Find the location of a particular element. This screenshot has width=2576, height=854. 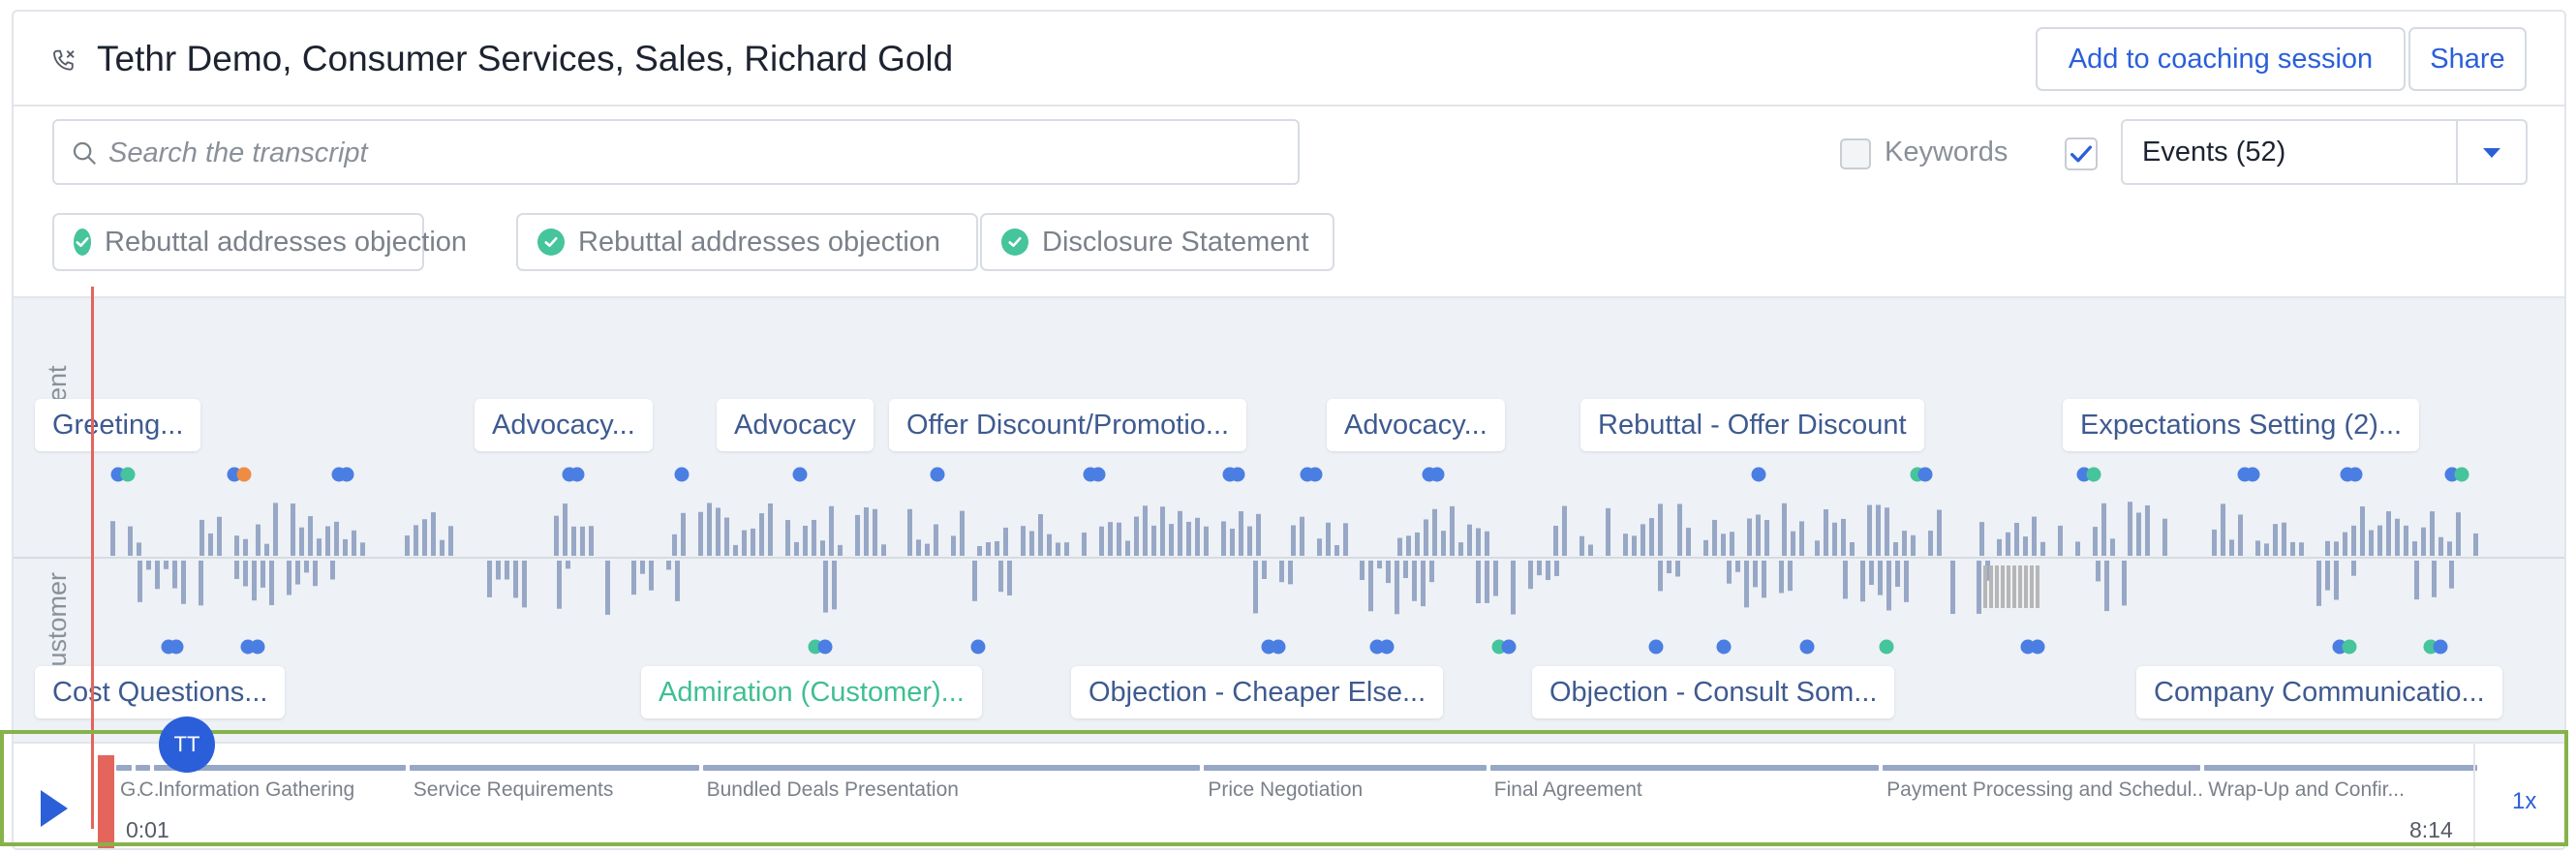

playback-progress is located at coordinates (106, 801).